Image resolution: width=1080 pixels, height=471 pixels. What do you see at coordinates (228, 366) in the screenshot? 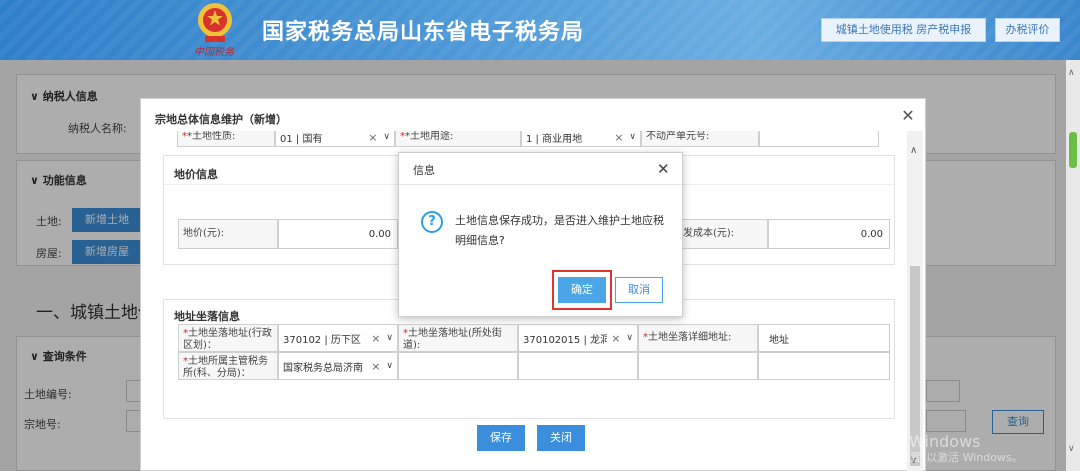
I see `tax-office-label: *土地所属主管税务所(科、分局)：` at bounding box center [228, 366].